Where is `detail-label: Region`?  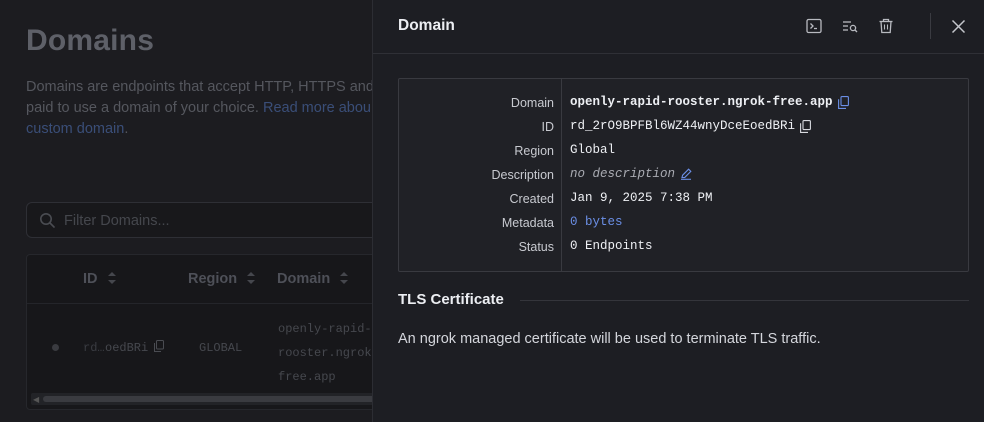
detail-label: Region is located at coordinates (534, 151).